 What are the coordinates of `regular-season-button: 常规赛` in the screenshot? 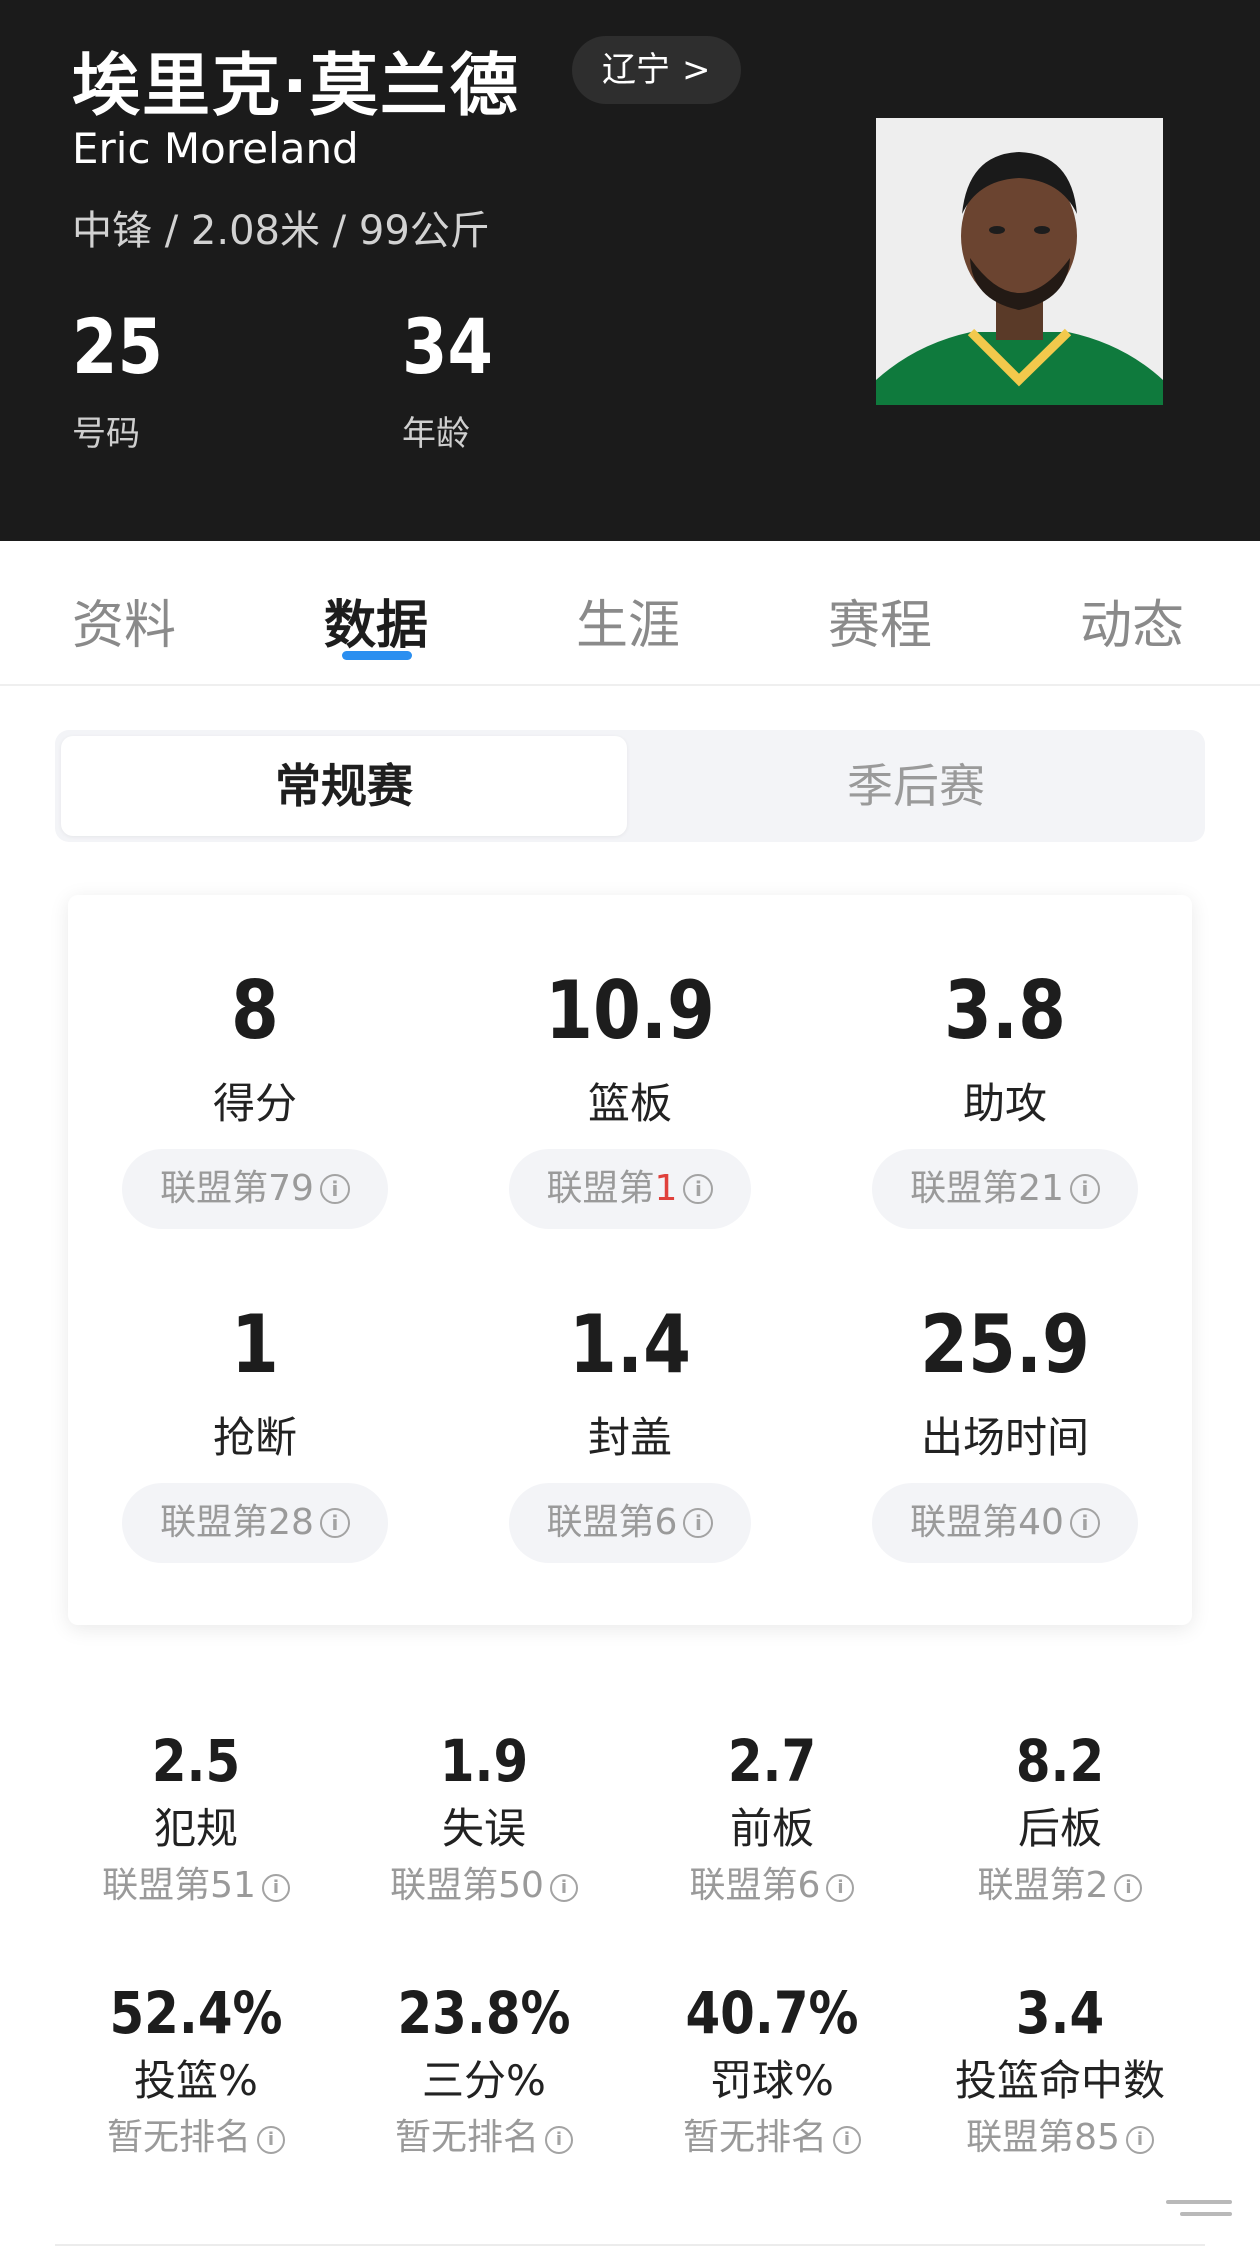 It's located at (344, 786).